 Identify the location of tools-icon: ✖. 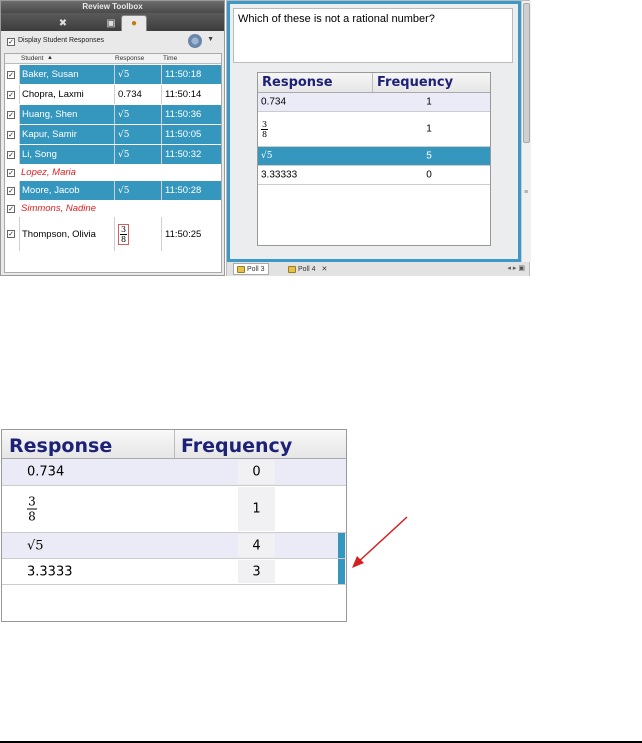
(63, 23).